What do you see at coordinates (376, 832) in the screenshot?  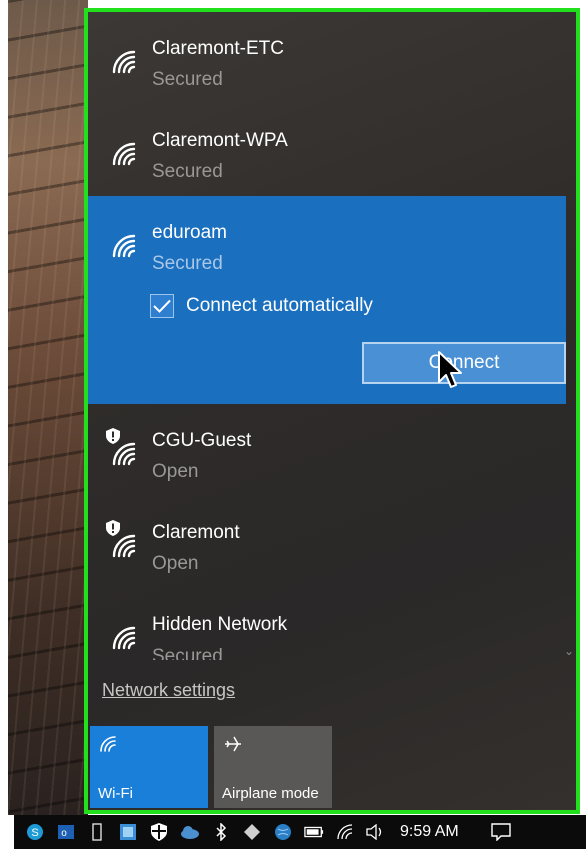 I see `volume-icon` at bounding box center [376, 832].